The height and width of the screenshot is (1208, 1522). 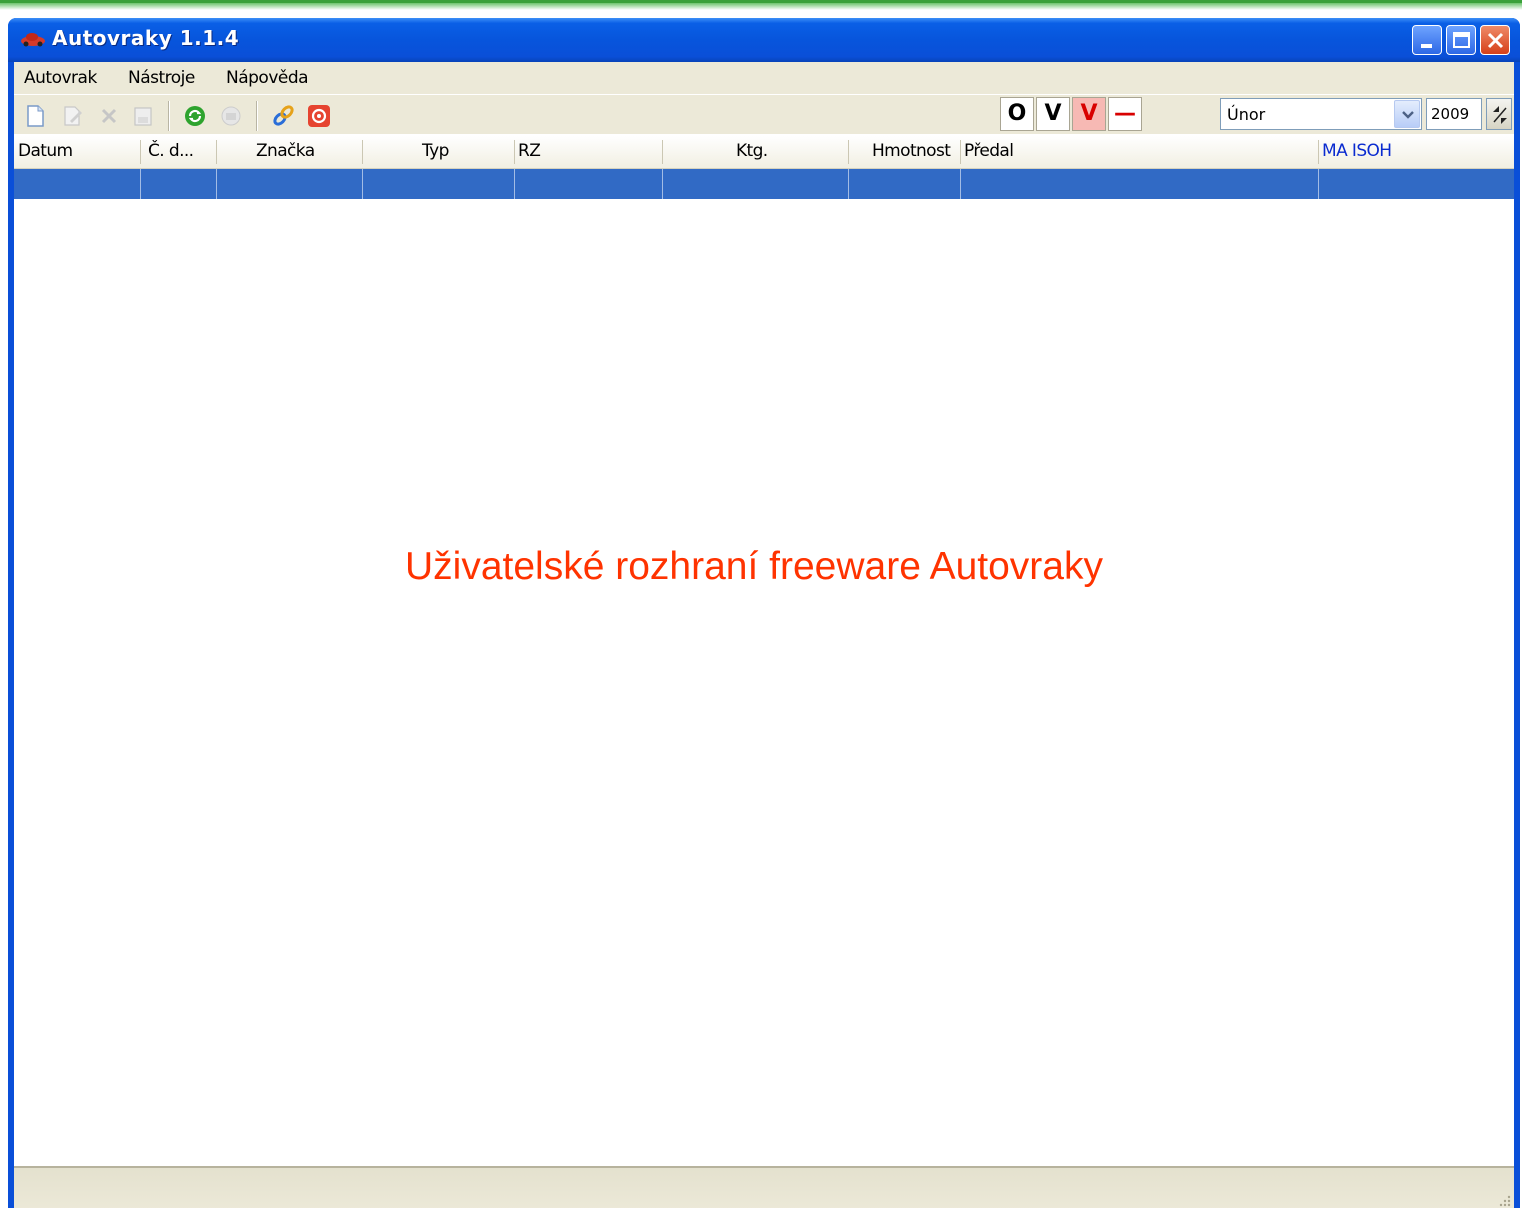 I want to click on toolbar: O V V — Únor 2009, so click(x=764, y=114).